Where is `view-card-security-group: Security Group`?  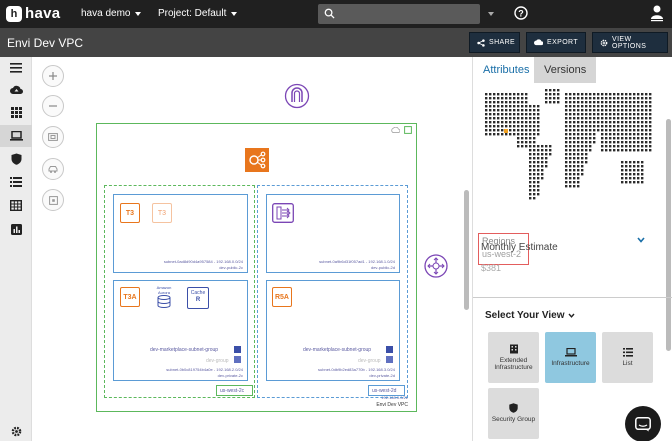 view-card-security-group: Security Group is located at coordinates (513, 413).